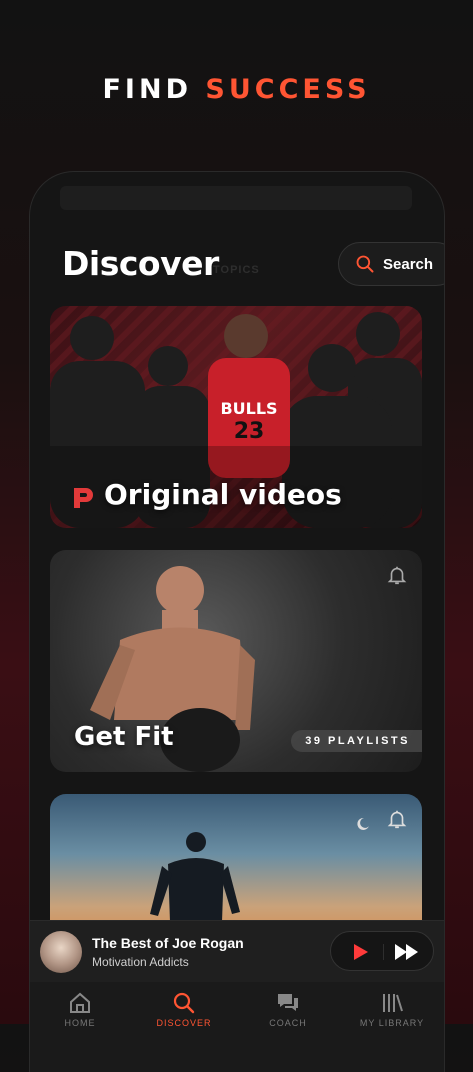  I want to click on podcast-avatar, so click(61, 952).